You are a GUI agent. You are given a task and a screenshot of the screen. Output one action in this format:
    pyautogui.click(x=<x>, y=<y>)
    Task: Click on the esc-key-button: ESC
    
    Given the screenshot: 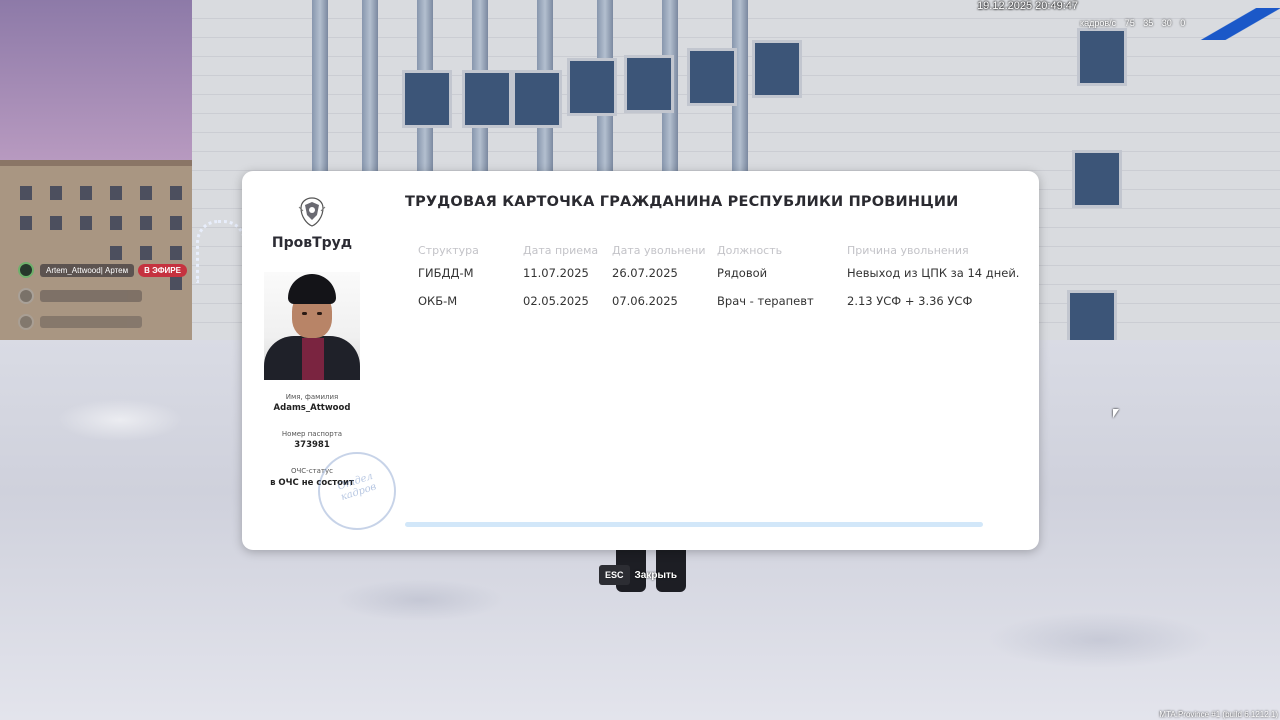 What is the action you would take?
    pyautogui.click(x=614, y=575)
    